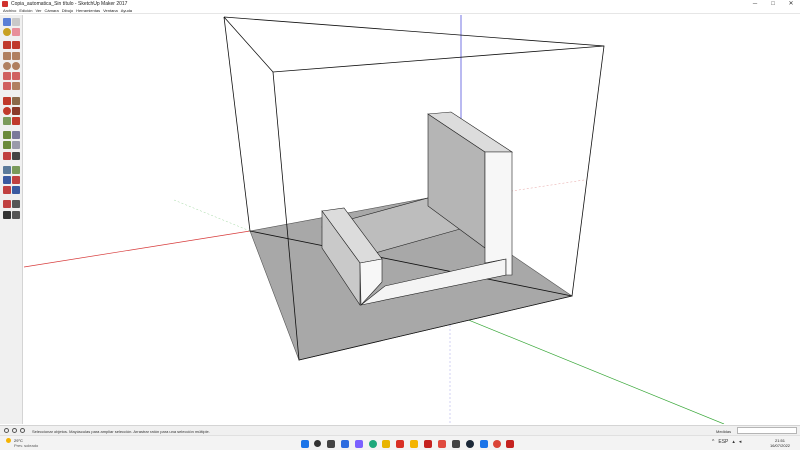 This screenshot has width=800, height=450. Describe the element at coordinates (345, 444) in the screenshot. I see `widgets-icon` at that location.